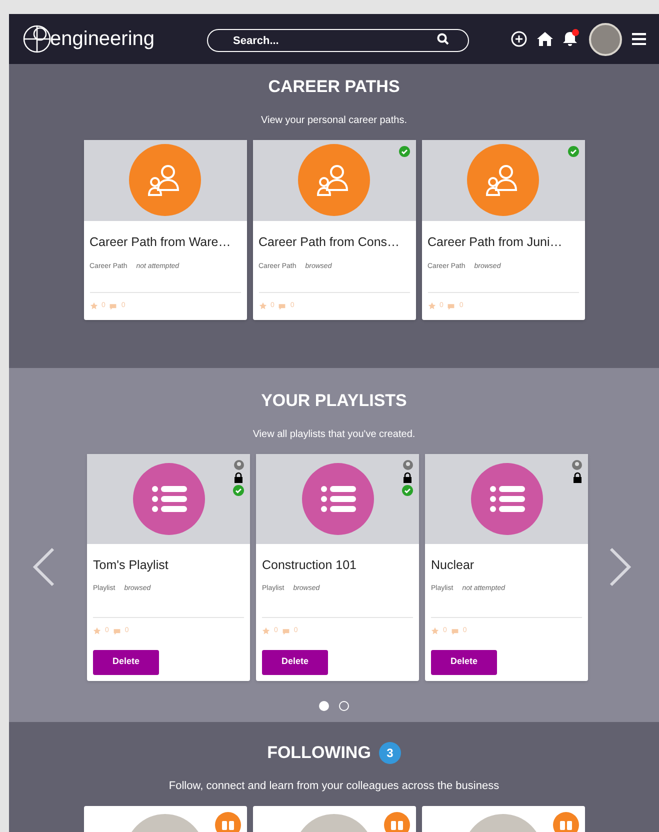 The width and height of the screenshot is (659, 832). What do you see at coordinates (571, 39) in the screenshot?
I see `bell-icon` at bounding box center [571, 39].